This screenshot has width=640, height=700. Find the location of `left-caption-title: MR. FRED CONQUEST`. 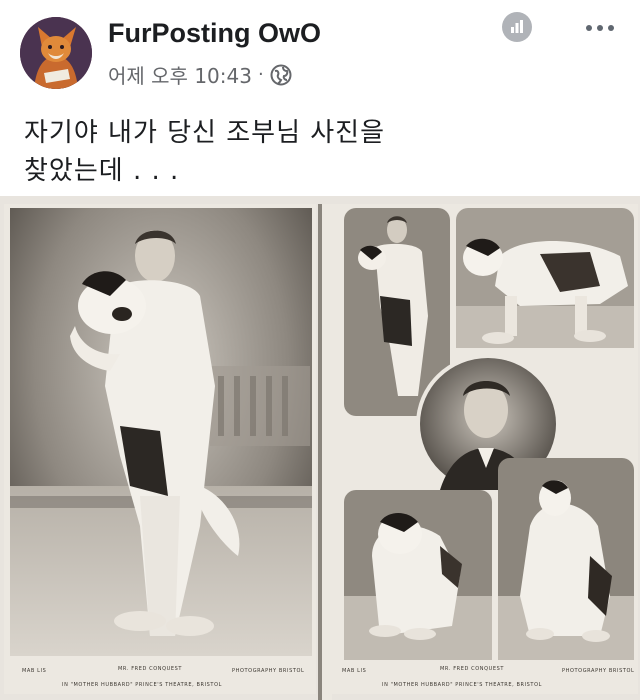

left-caption-title: MR. FRED CONQUEST is located at coordinates (150, 669).